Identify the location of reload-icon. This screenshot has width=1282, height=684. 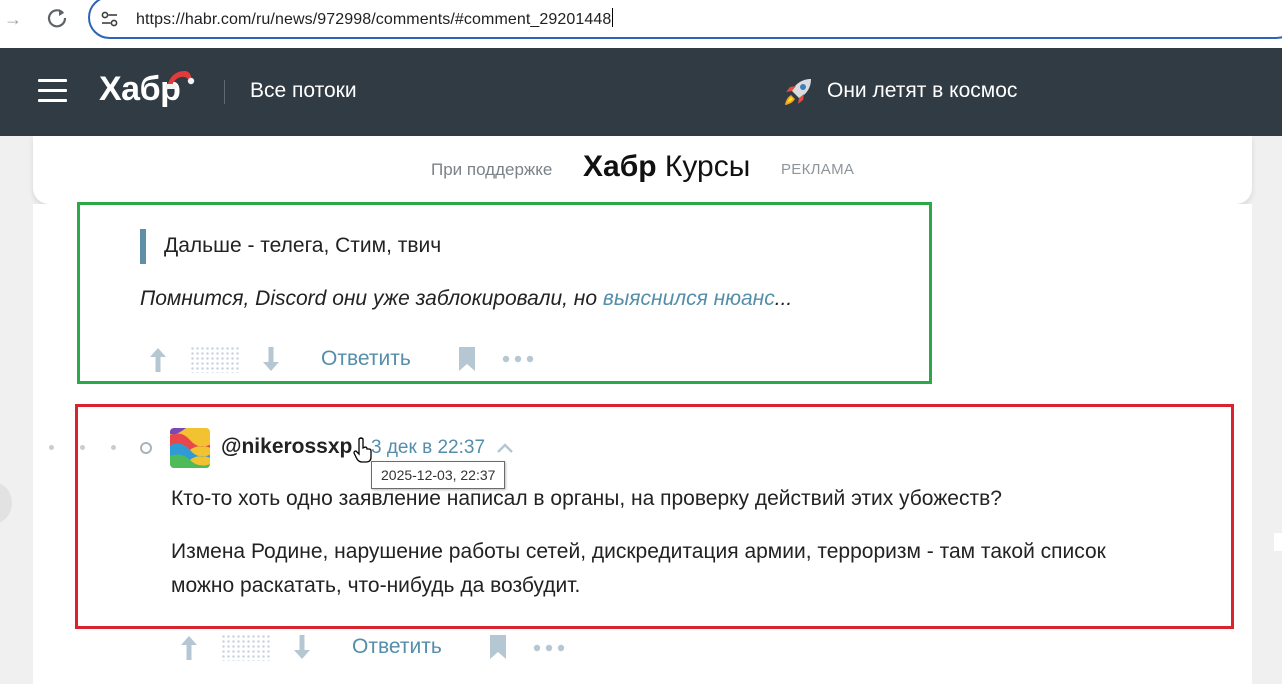
(57, 18).